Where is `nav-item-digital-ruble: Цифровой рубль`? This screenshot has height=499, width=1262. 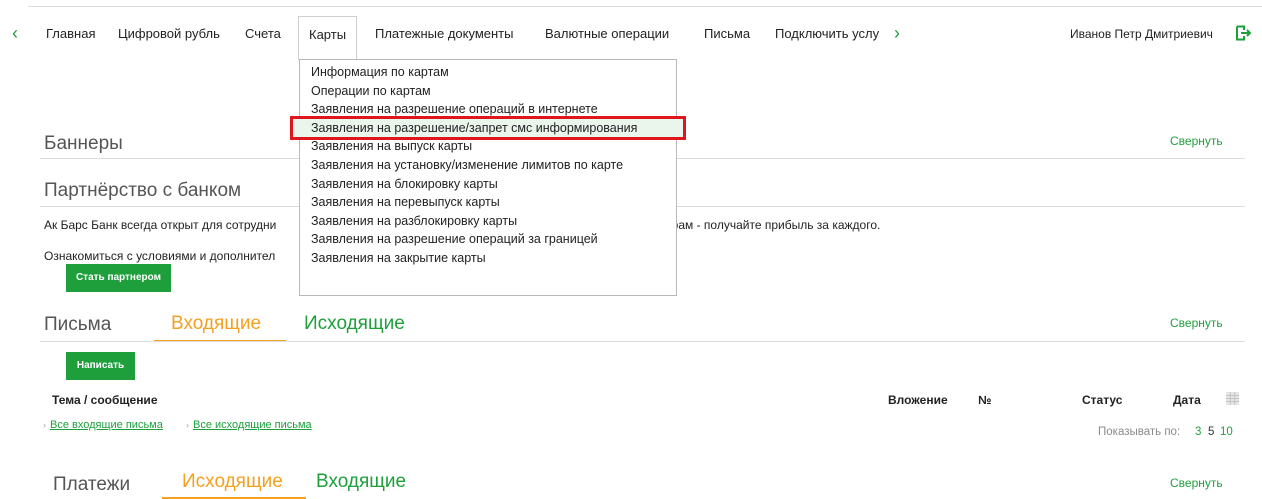 nav-item-digital-ruble: Цифровой рубль is located at coordinates (169, 33).